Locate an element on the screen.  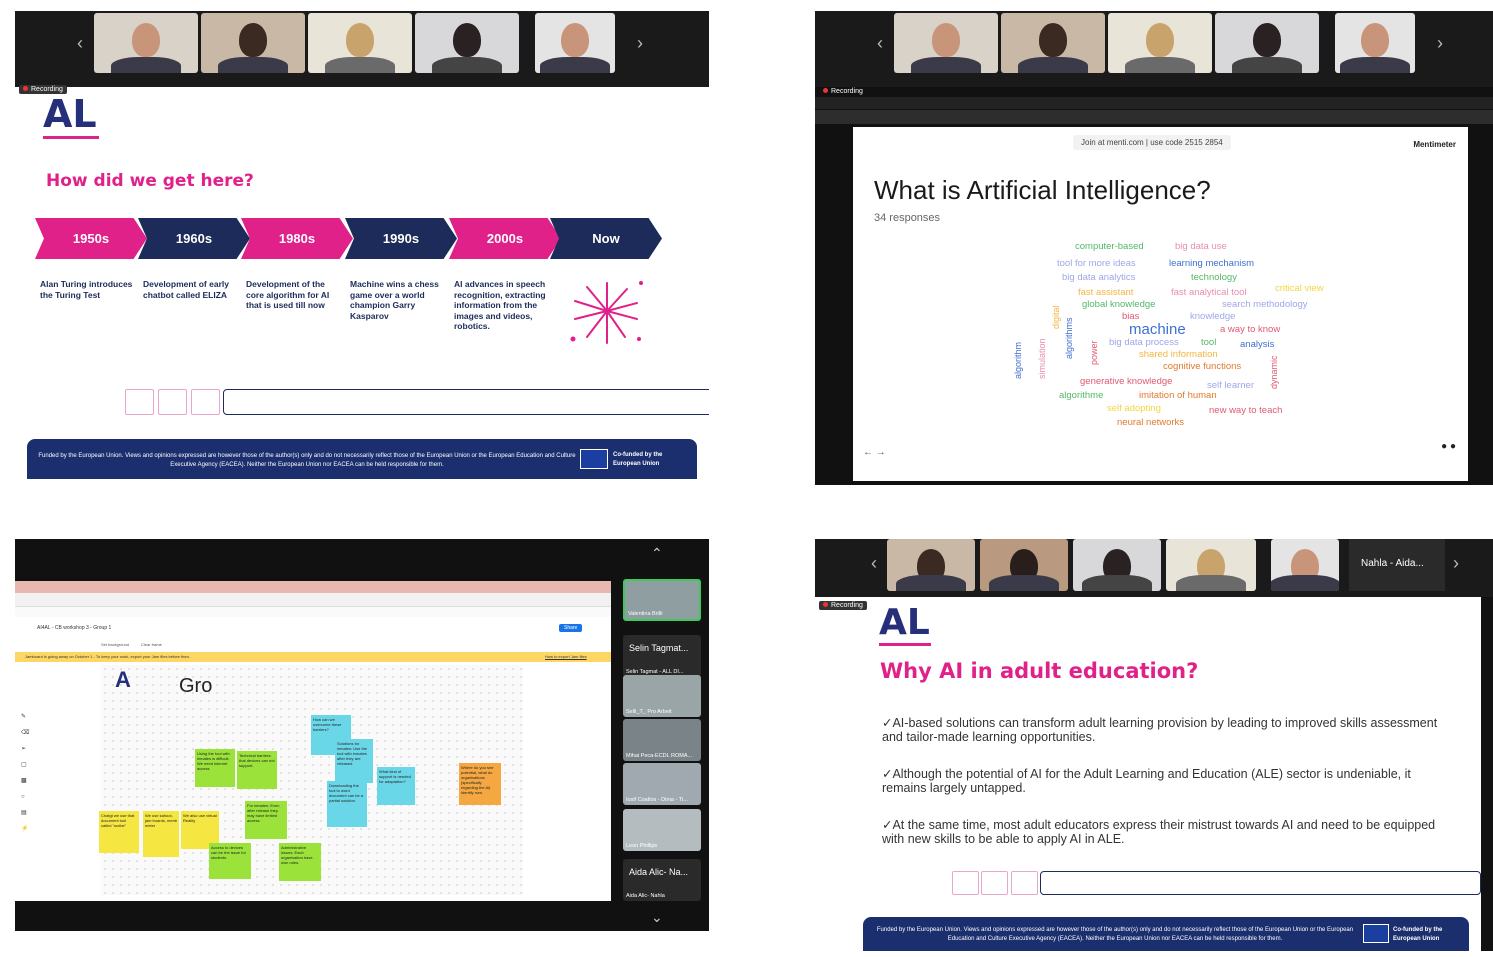
pen-icon: ✎ is located at coordinates (26, 717).